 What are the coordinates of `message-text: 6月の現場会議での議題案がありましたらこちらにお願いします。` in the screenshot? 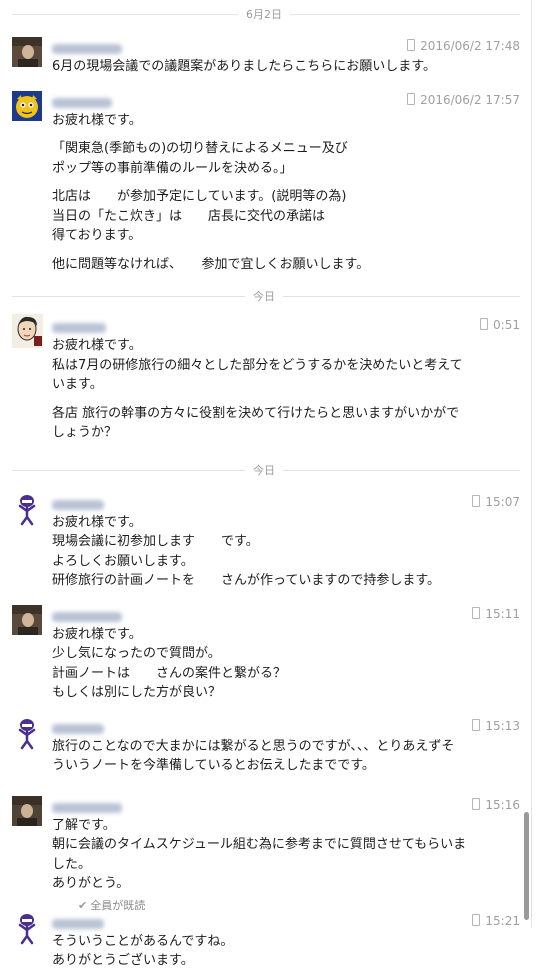 It's located at (244, 66).